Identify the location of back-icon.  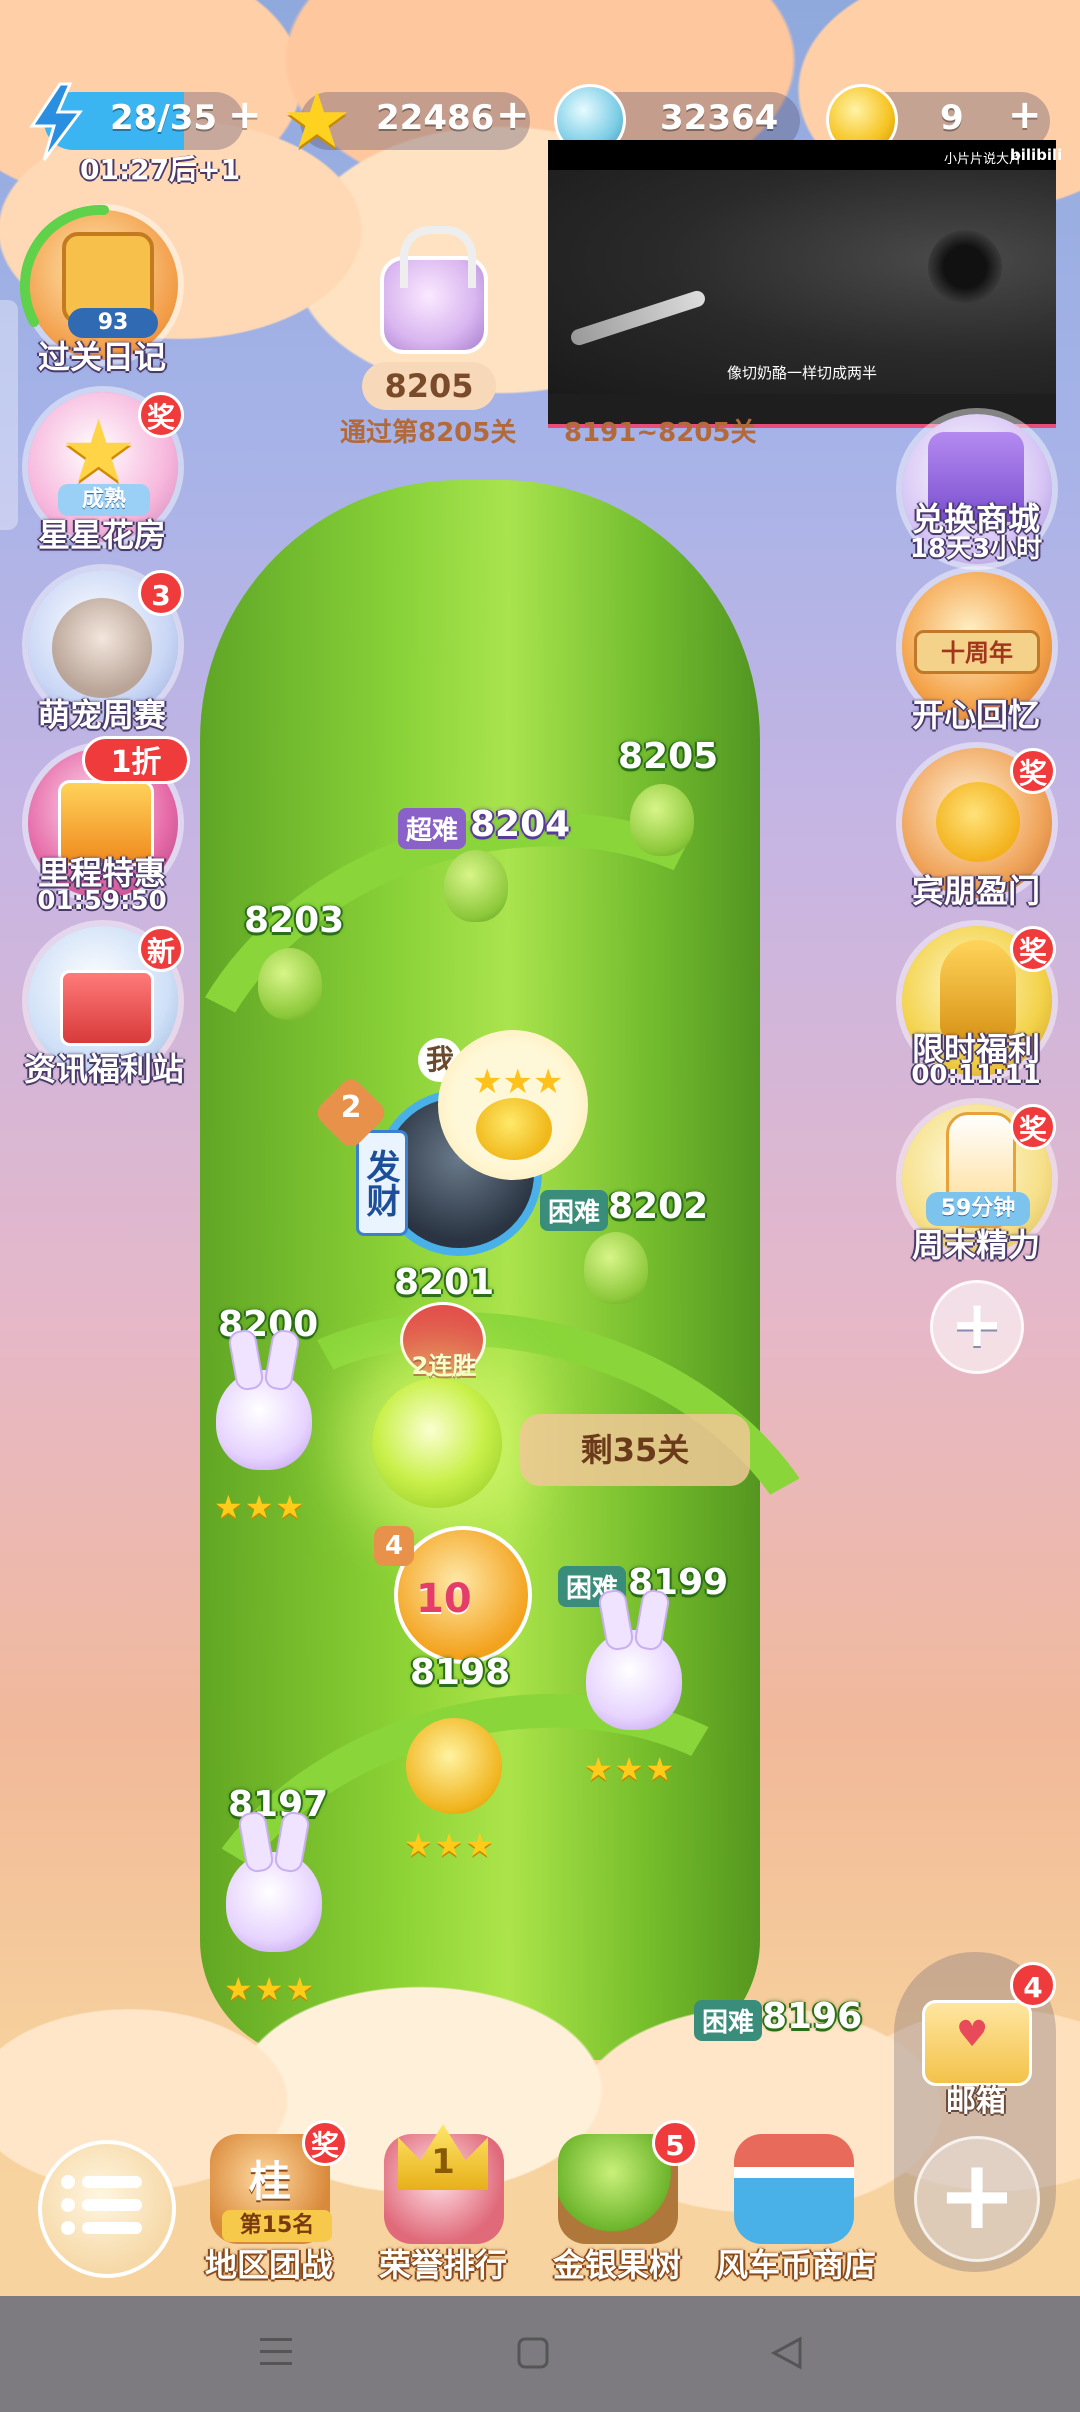
(787, 2353).